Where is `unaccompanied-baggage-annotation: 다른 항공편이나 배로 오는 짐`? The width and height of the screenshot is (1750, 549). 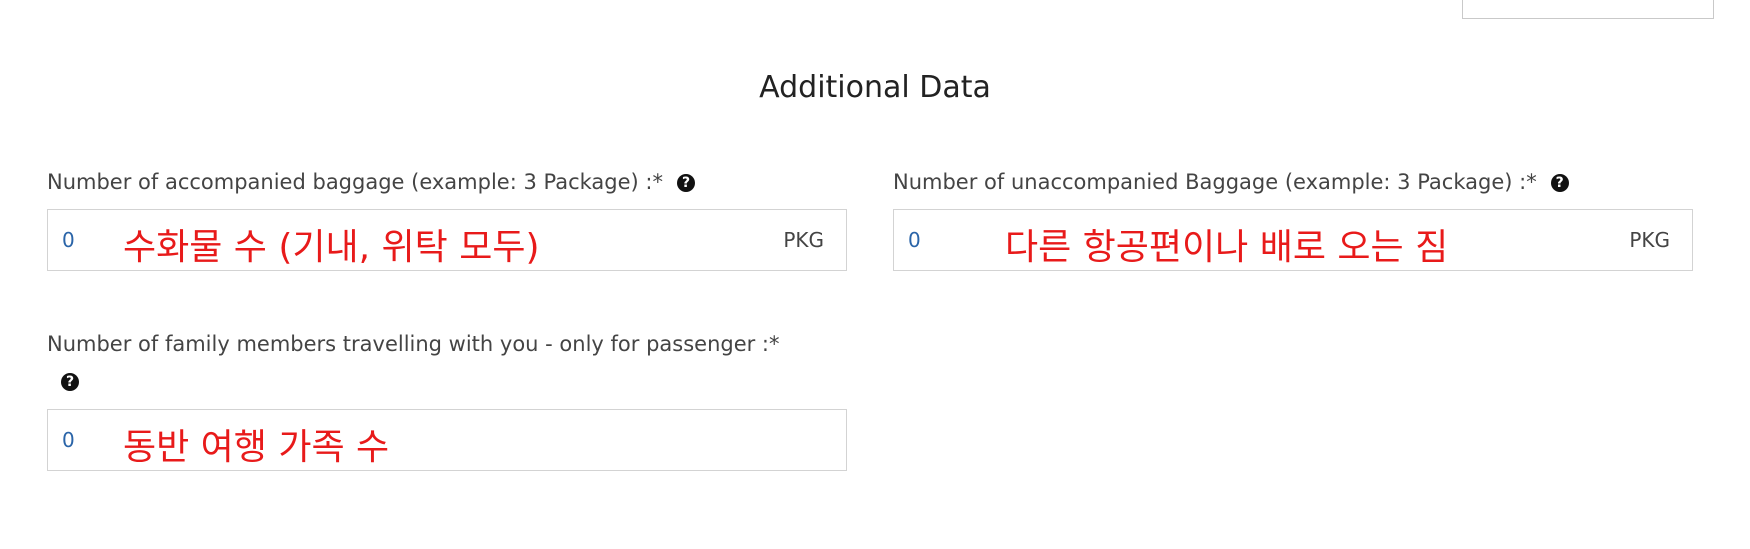 unaccompanied-baggage-annotation: 다른 항공편이나 배로 오는 짐 is located at coordinates (1227, 247).